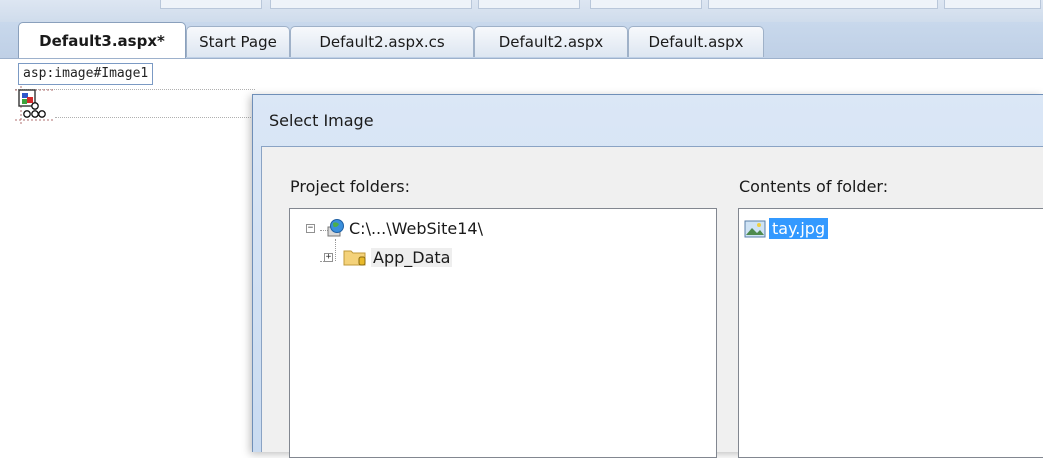  I want to click on dialog-title: Select Image, so click(321, 120).